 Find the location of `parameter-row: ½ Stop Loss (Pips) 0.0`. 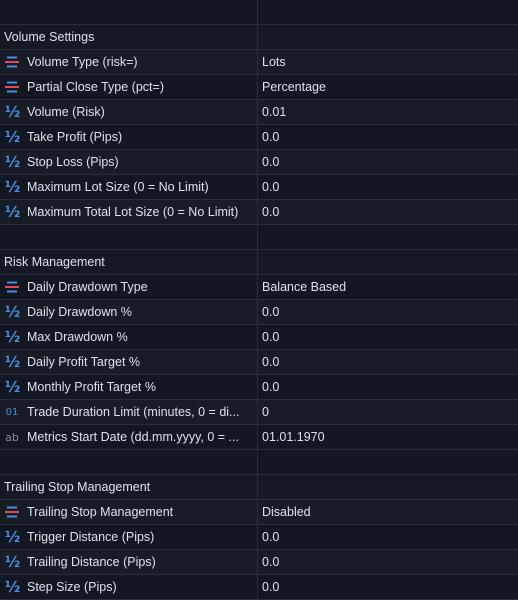

parameter-row: ½ Stop Loss (Pips) 0.0 is located at coordinates (259, 162).